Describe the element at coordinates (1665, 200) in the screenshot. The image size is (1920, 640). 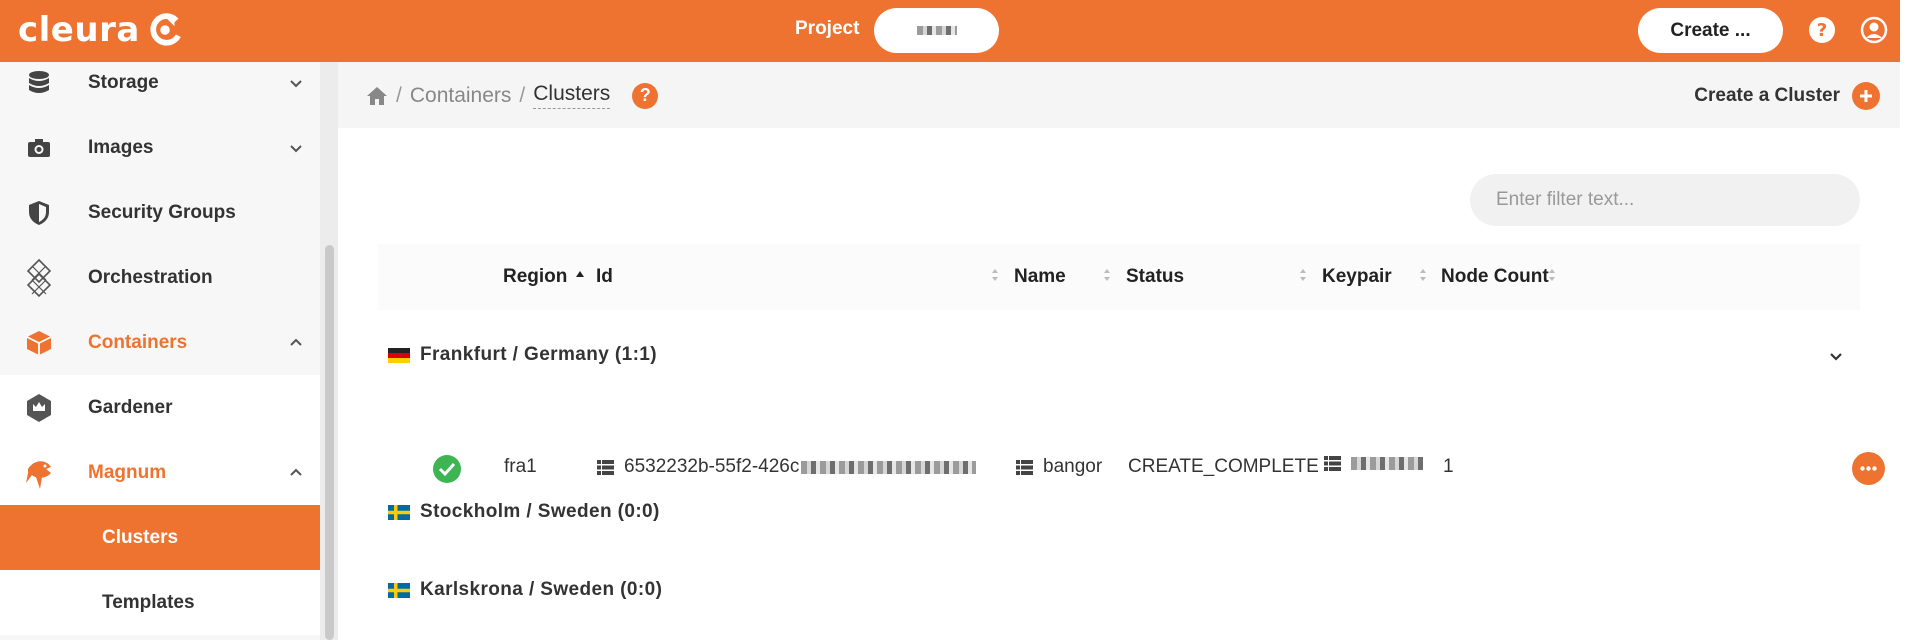
I see `filter-input` at that location.